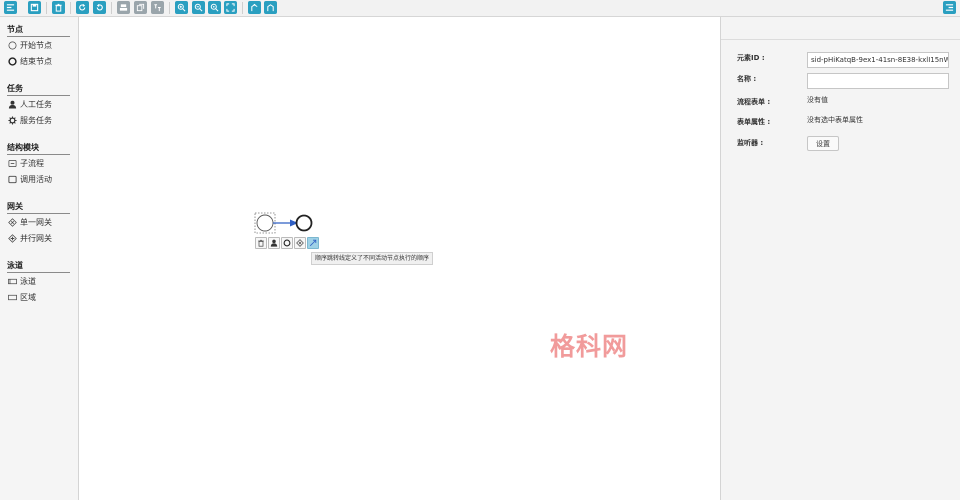 Image resolution: width=960 pixels, height=500 pixels. Describe the element at coordinates (28, 297) in the screenshot. I see `palette-item-label: 区域` at that location.